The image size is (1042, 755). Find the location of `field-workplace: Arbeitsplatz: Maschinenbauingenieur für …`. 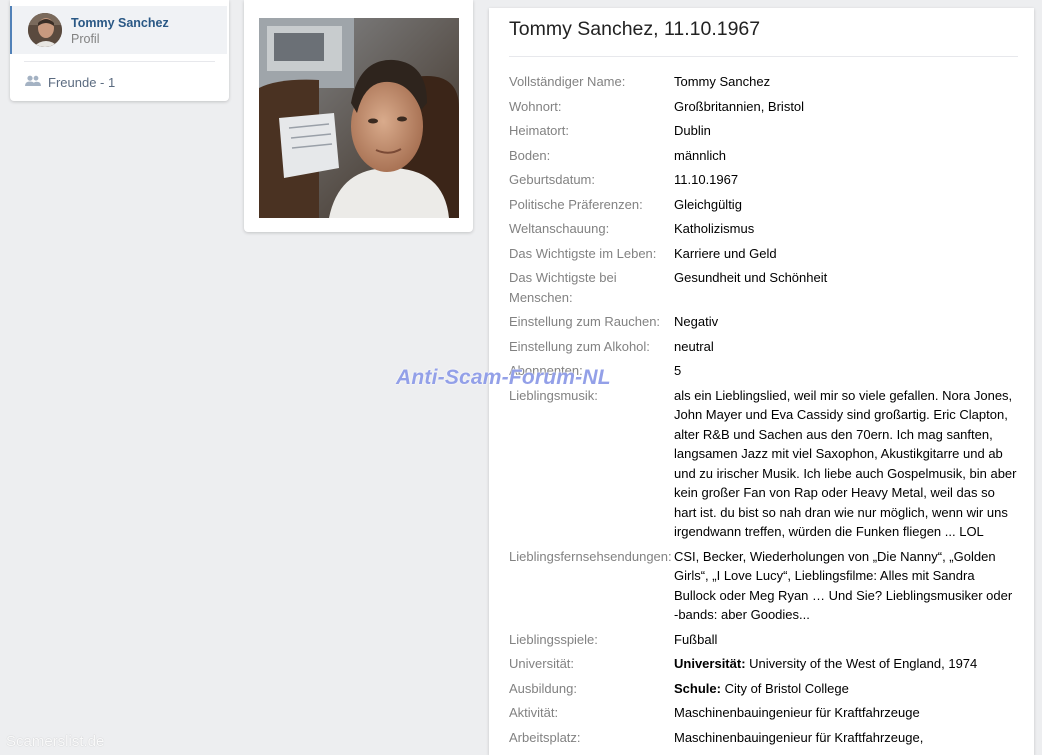

field-workplace: Arbeitsplatz: Maschinenbauingenieur für … is located at coordinates (764, 738).